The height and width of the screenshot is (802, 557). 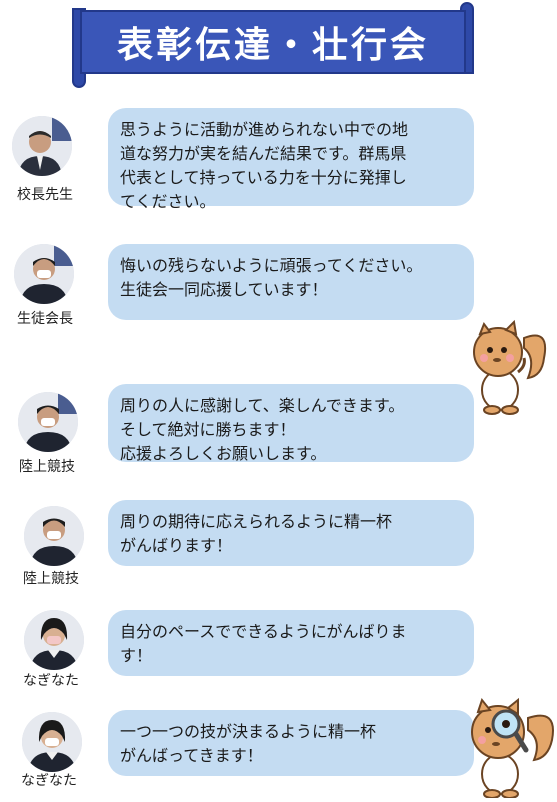 What do you see at coordinates (509, 748) in the screenshot?
I see `squirrel-mascot-magnifier-icon` at bounding box center [509, 748].